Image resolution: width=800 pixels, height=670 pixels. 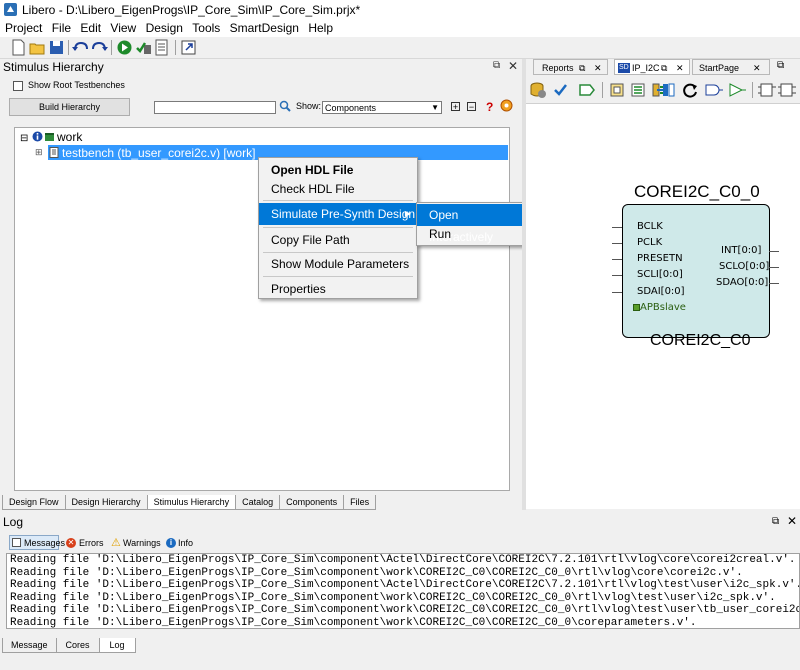 What do you see at coordinates (767, 90) in the screenshot?
I see `flip-flop-icon` at bounding box center [767, 90].